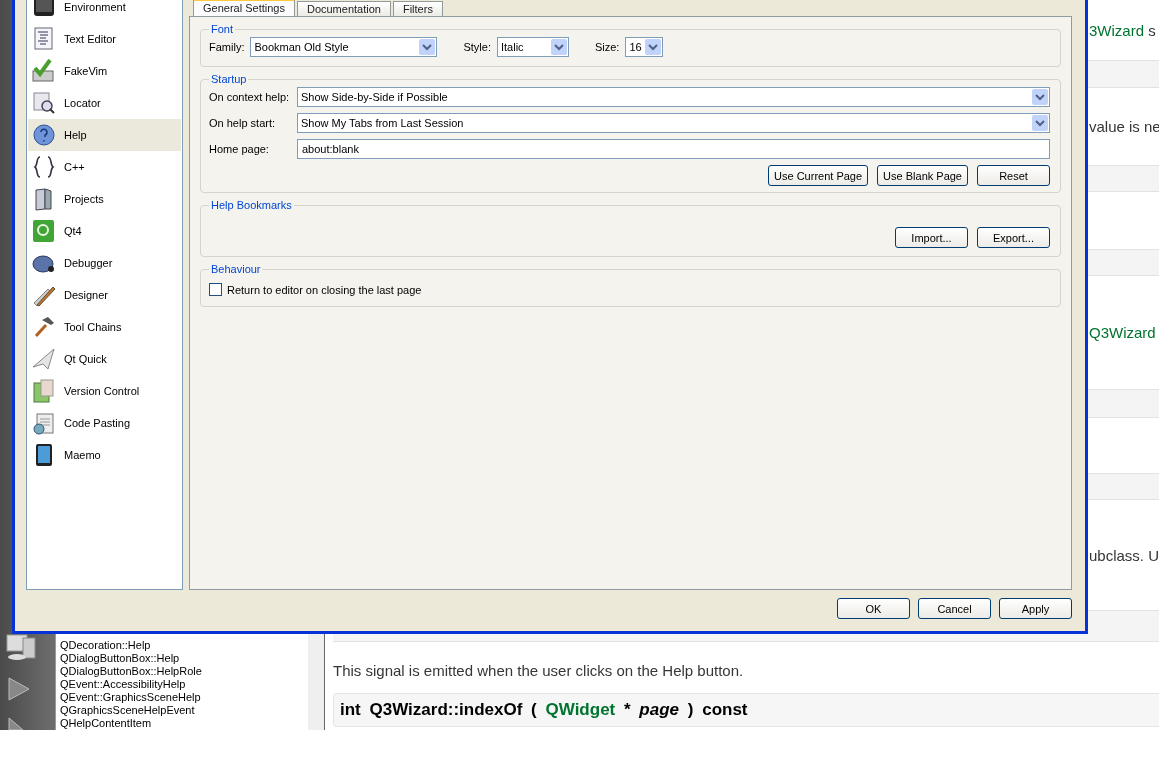  I want to click on index-item: QDialogButtonBox::HelpRole, so click(184, 671).